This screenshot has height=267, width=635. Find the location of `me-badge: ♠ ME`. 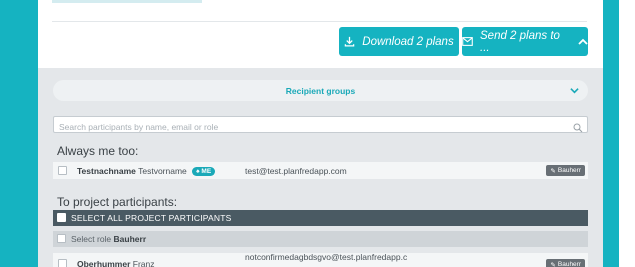

me-badge: ♠ ME is located at coordinates (204, 171).